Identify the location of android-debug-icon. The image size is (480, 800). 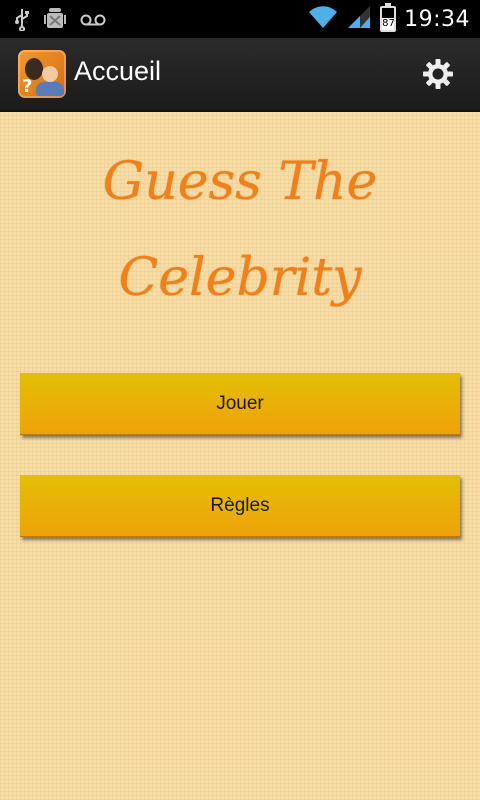
(55, 21).